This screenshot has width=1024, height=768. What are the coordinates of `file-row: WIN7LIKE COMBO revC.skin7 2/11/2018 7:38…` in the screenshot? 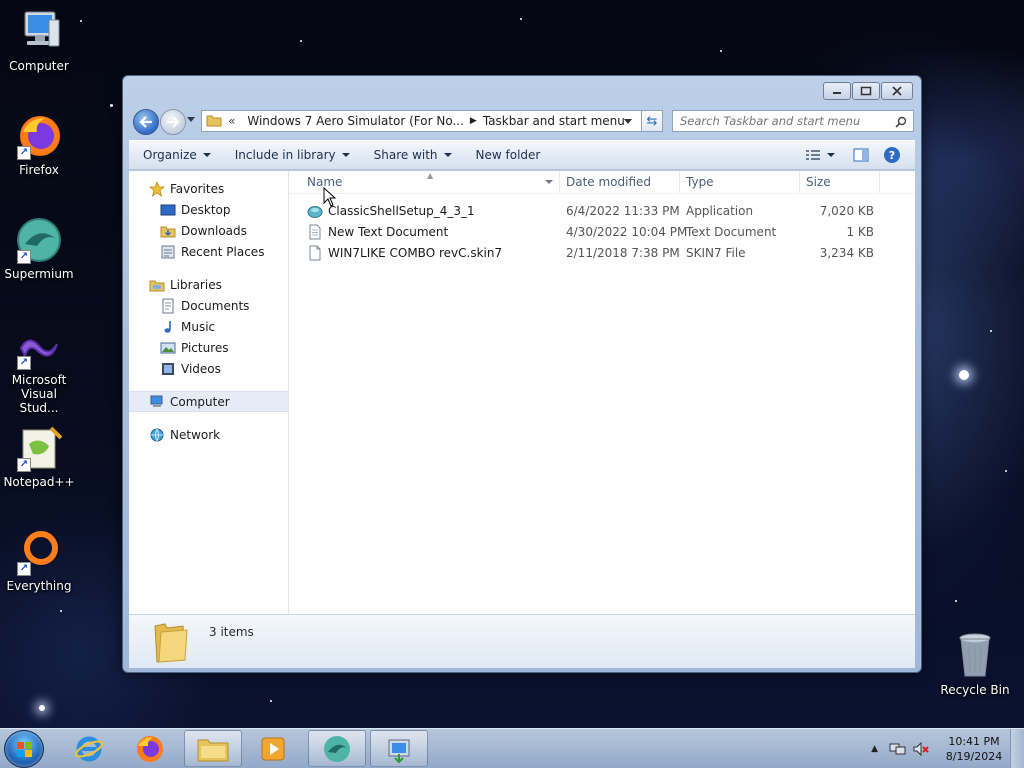 It's located at (602, 252).